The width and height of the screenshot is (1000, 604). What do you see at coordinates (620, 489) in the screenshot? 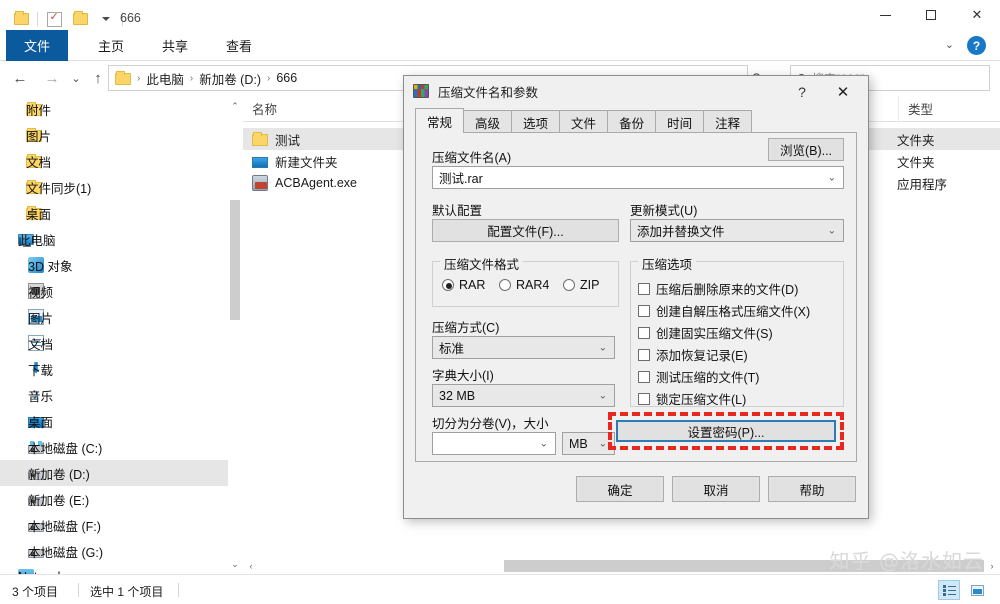
I see `ok-button: 确定` at bounding box center [620, 489].